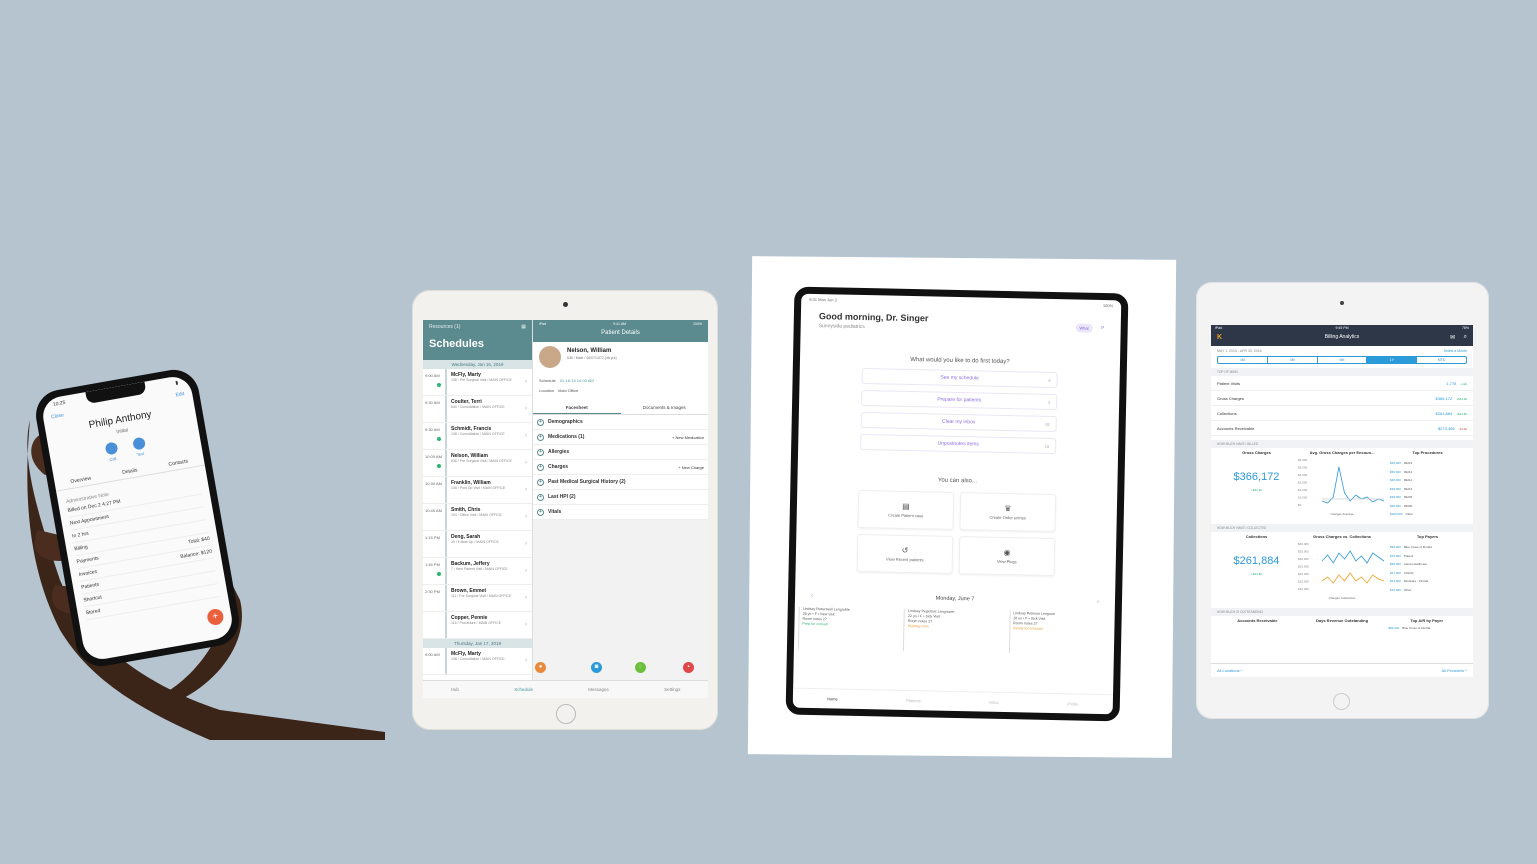 This screenshot has height=864, width=1537. Describe the element at coordinates (1429, 547) in the screenshot. I see `list-item: $99,000 Blue Cross of Florida` at that location.